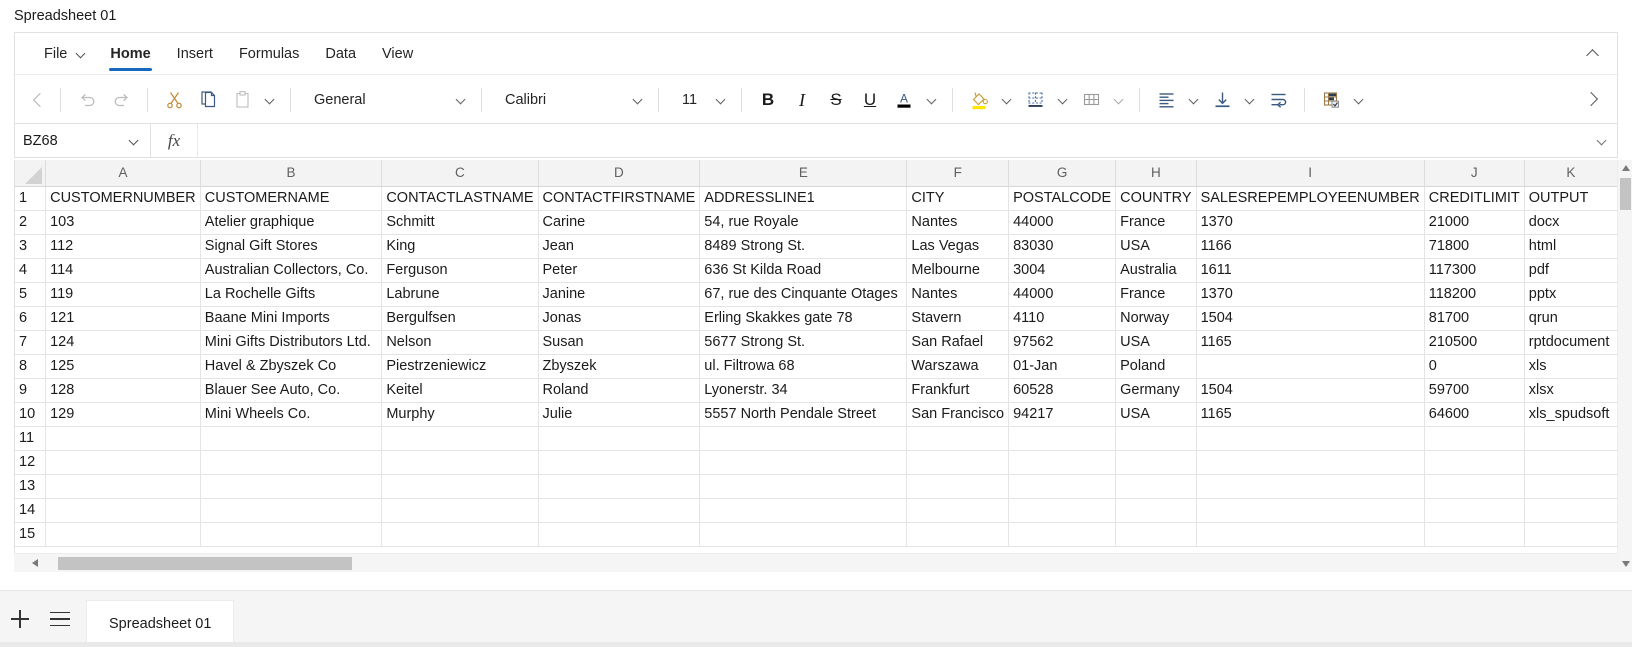 The width and height of the screenshot is (1632, 647). Describe the element at coordinates (1062, 510) in the screenshot. I see `cell-G14` at that location.